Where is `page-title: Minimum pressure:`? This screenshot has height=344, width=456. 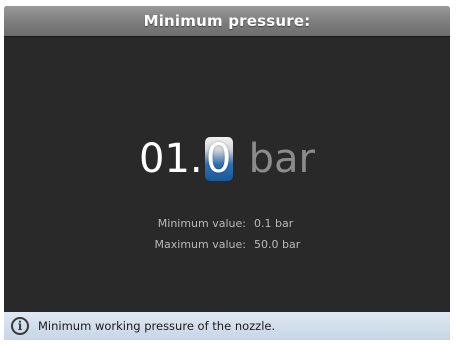
page-title: Minimum pressure: is located at coordinates (227, 21).